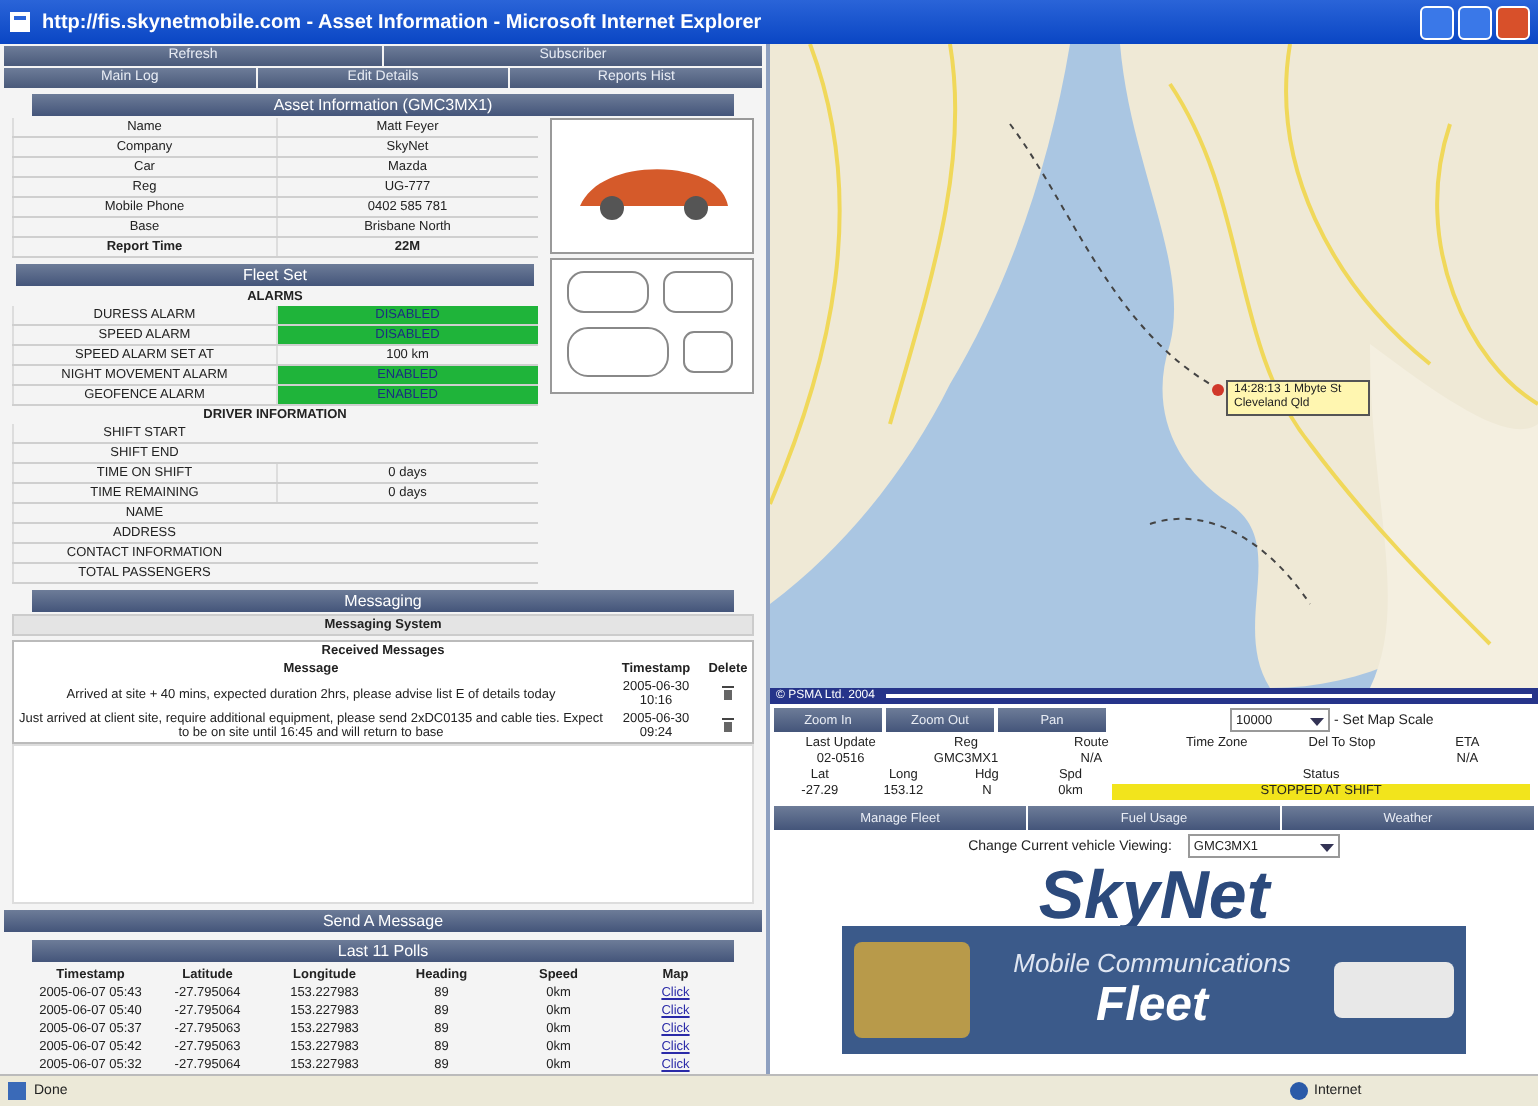  Describe the element at coordinates (1475, 22) in the screenshot. I see `maximize-button` at that location.